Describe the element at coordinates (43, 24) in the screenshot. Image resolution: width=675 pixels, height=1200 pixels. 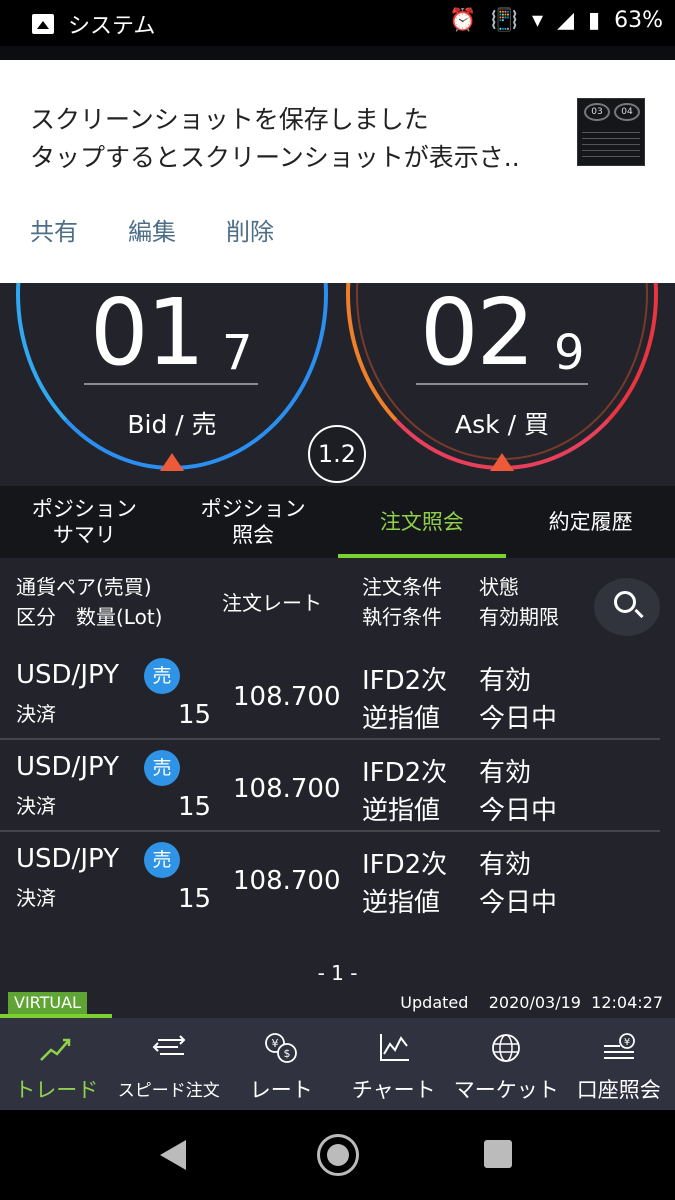
I see `gallery-icon` at that location.